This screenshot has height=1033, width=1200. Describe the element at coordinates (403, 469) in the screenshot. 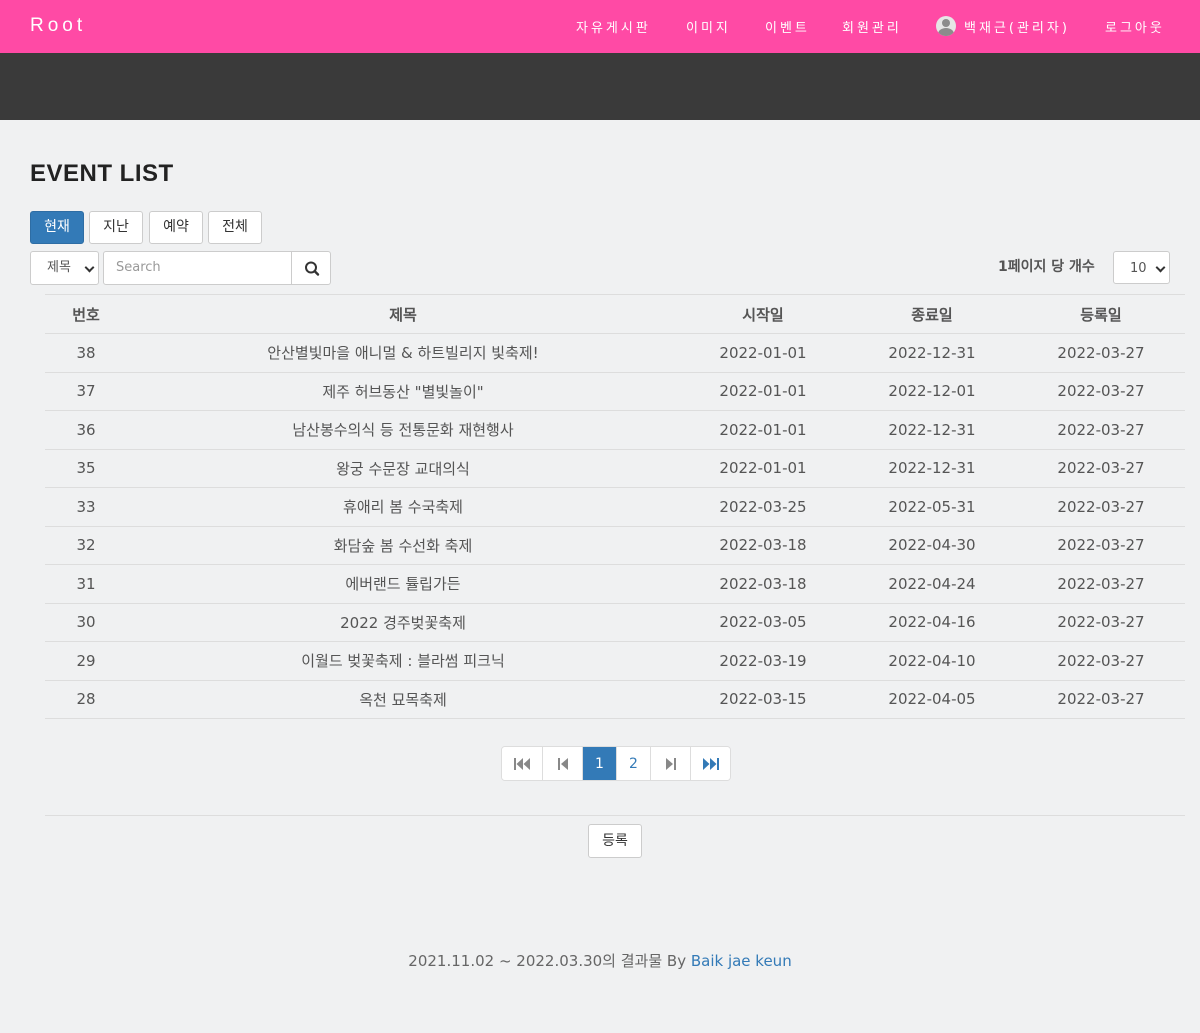

I see `cell-title: 왕궁 수문장 교대의식` at that location.